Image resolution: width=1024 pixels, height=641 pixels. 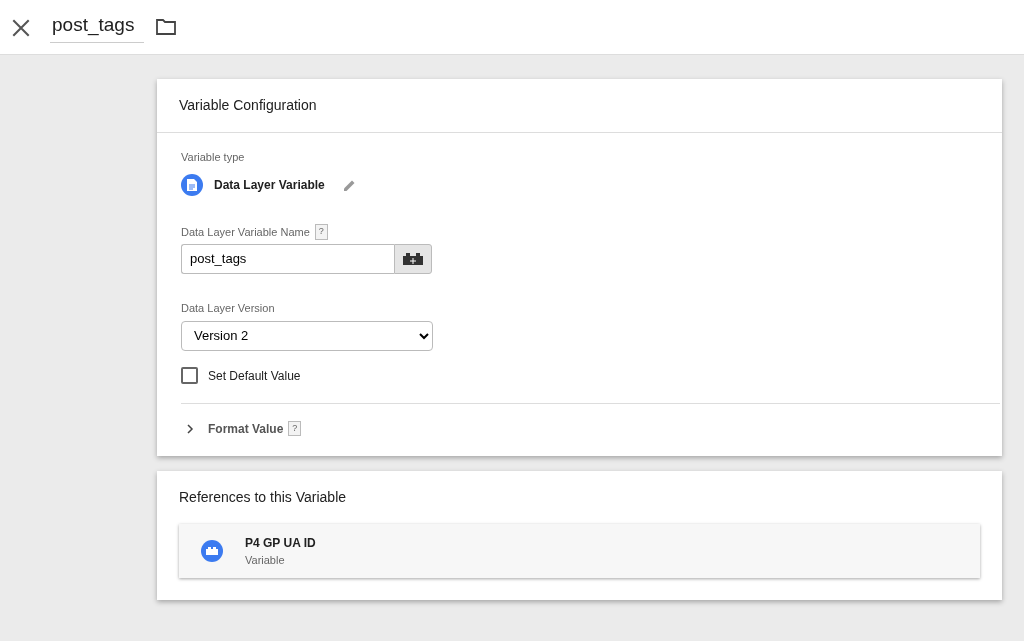 What do you see at coordinates (246, 428) in the screenshot?
I see `section-toggle: Format Value` at bounding box center [246, 428].